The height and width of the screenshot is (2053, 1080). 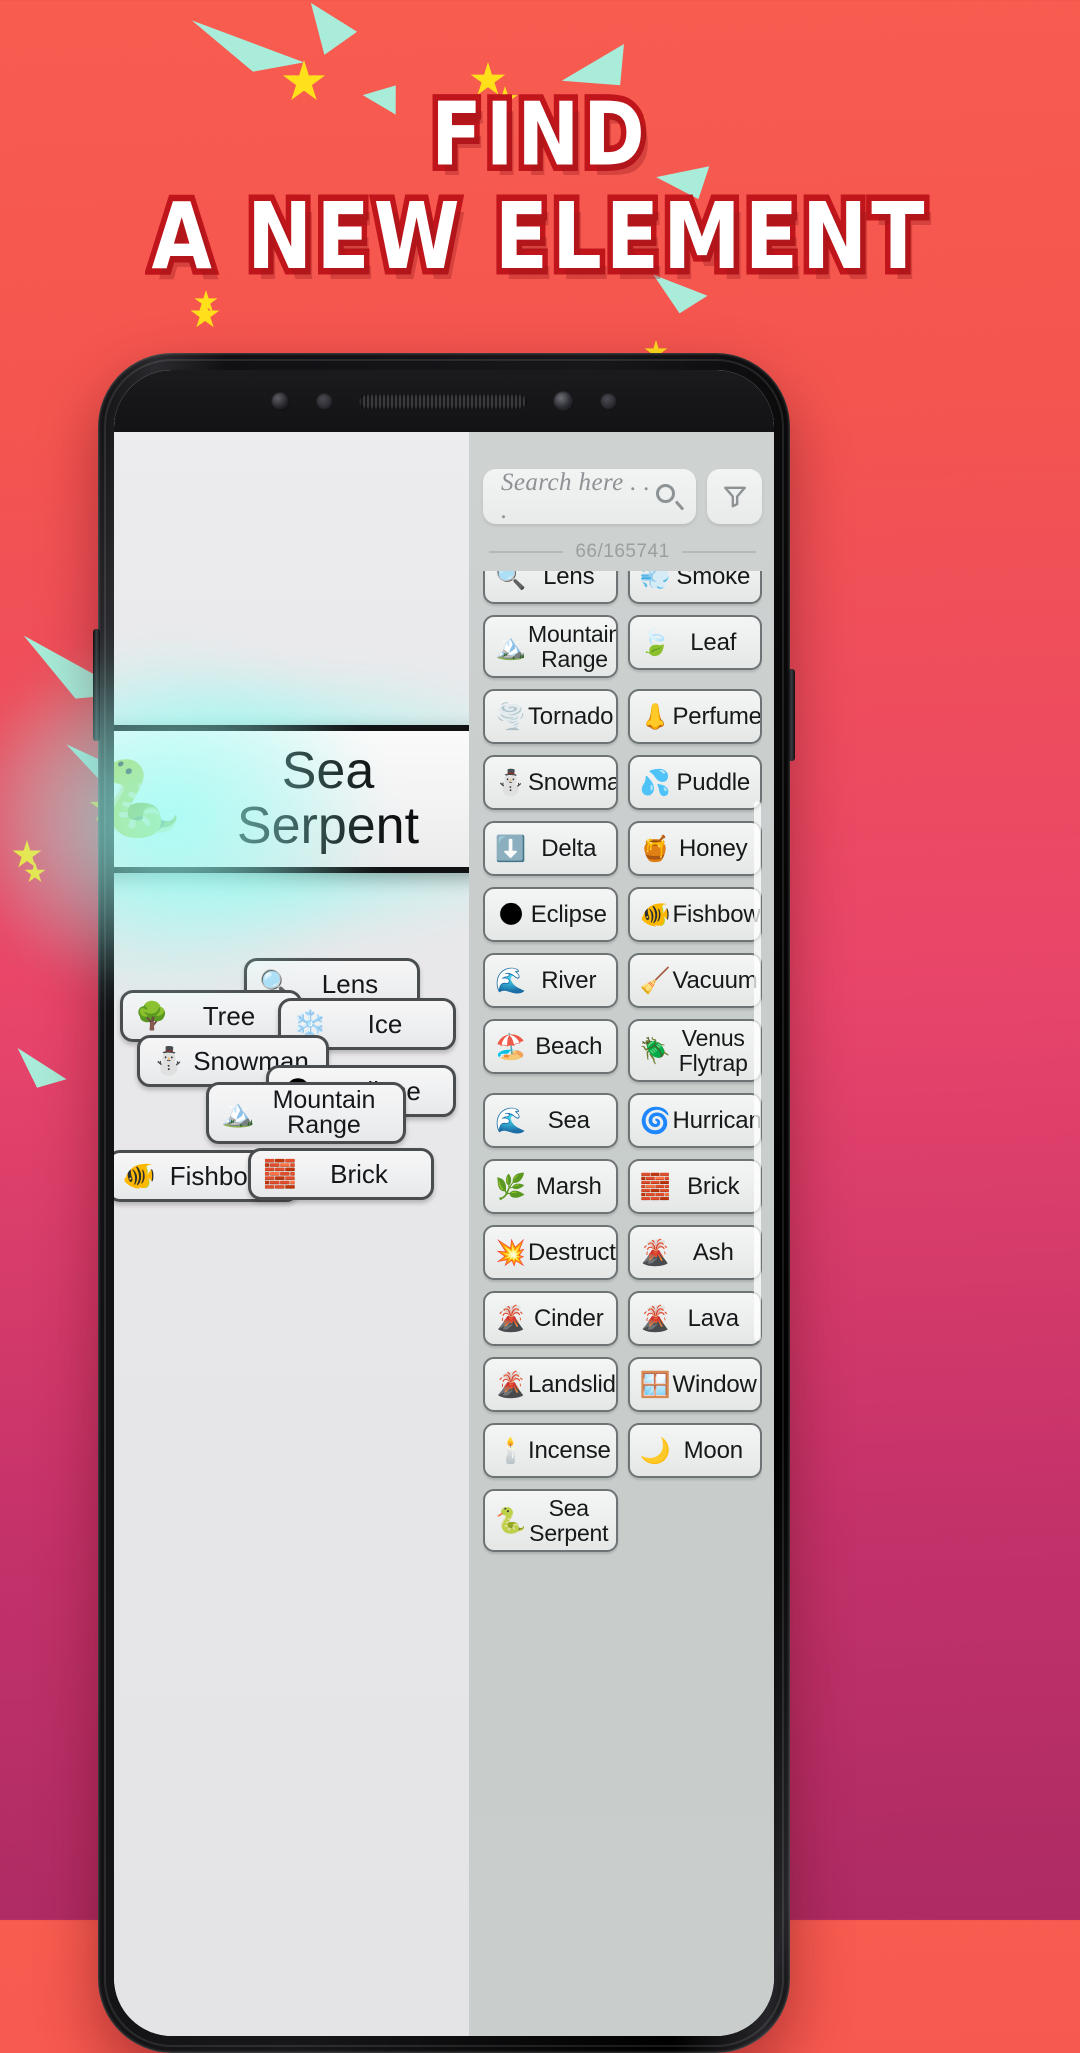 What do you see at coordinates (280, 1174) in the screenshot?
I see `workspace-card-emoji-icon: 🧱` at bounding box center [280, 1174].